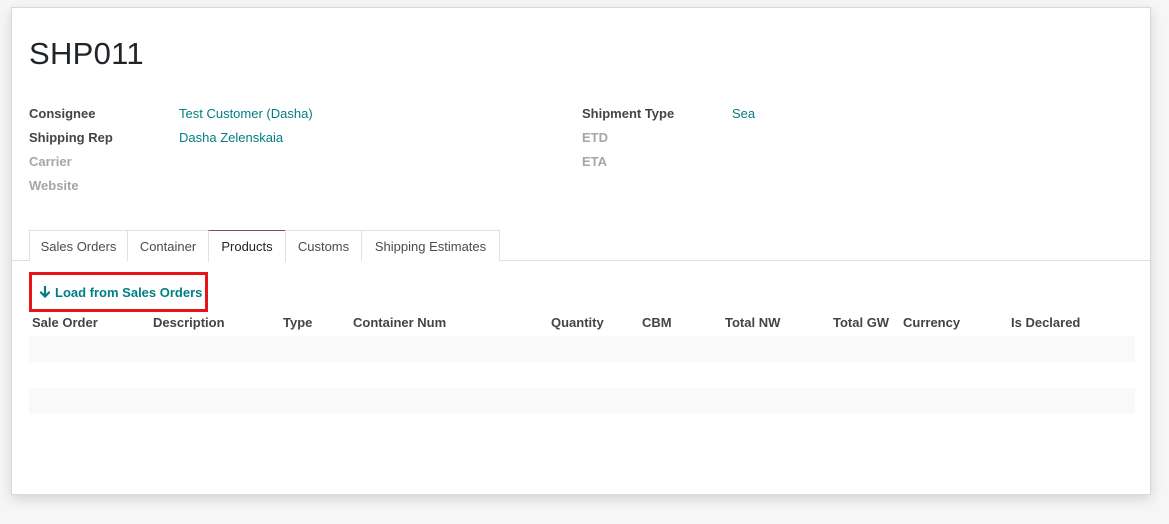 The image size is (1169, 524). I want to click on consignee-label: Consignee, so click(62, 113).